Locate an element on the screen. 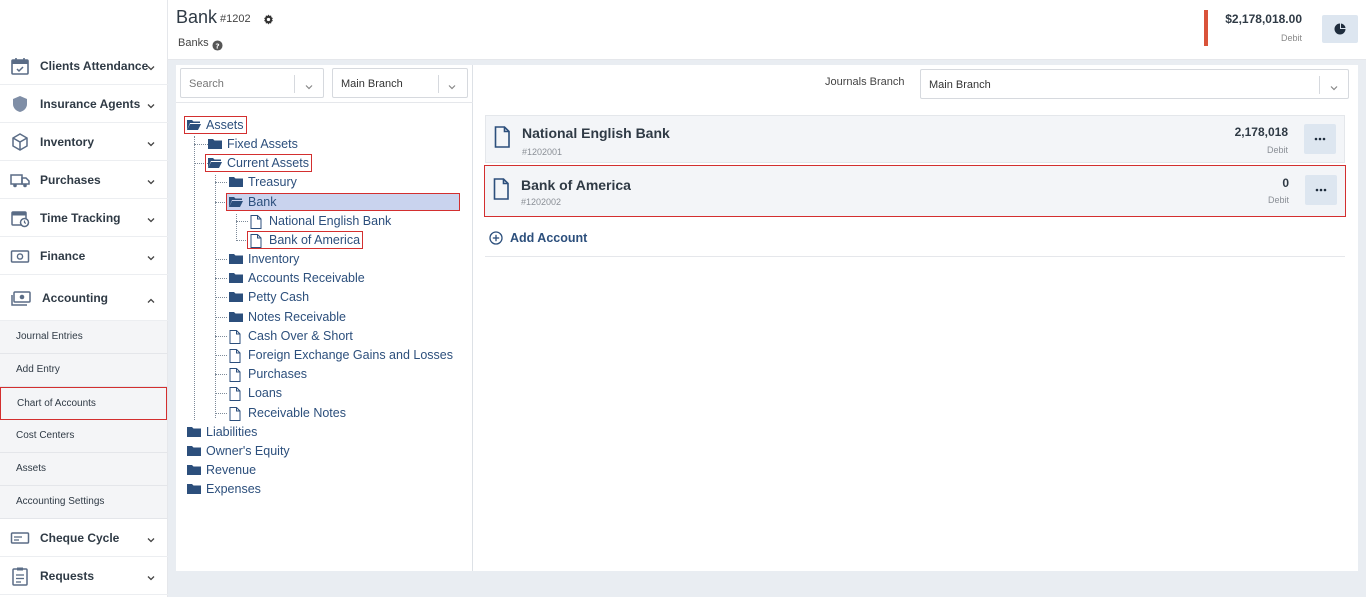 This screenshot has width=1366, height=597. more-horizontal-icon is located at coordinates (1321, 190).